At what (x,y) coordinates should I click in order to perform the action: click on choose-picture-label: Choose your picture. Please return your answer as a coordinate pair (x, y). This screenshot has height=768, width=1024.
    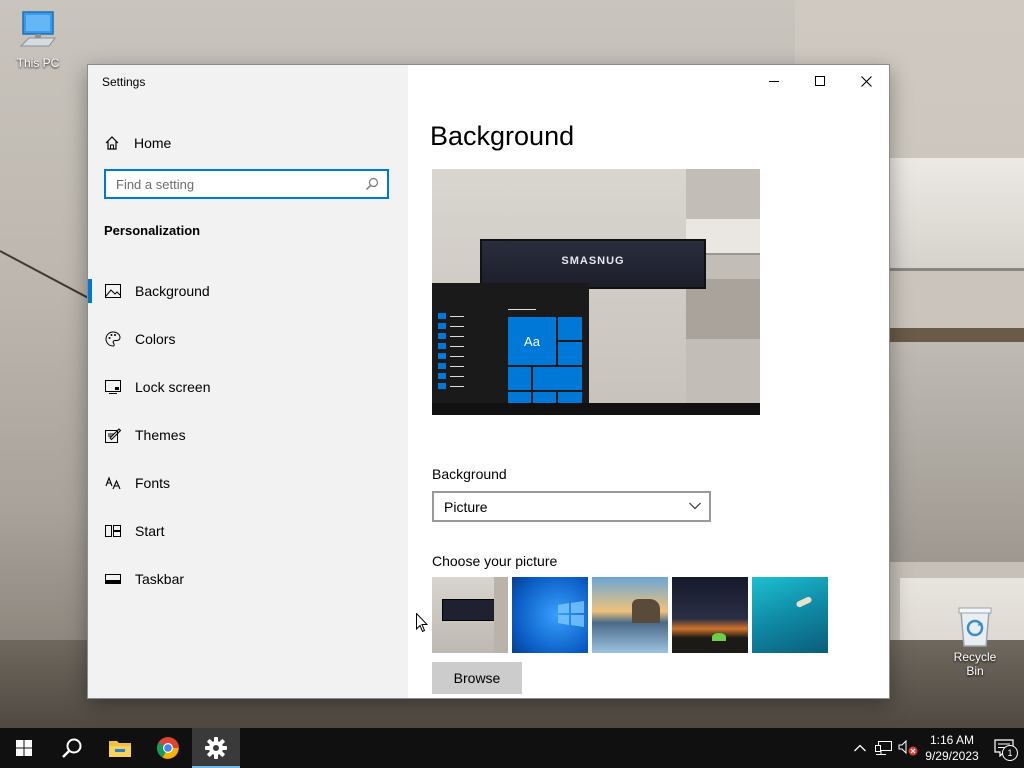
    Looking at the image, I should click on (495, 561).